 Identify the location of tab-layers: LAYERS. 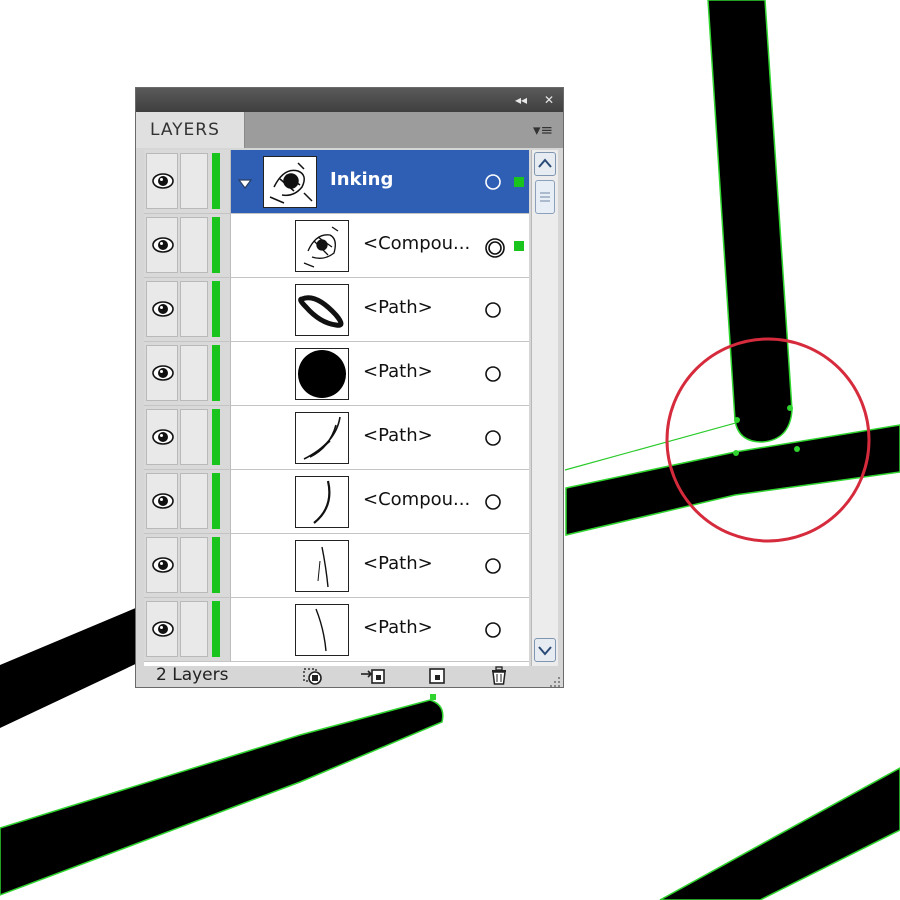
(190, 130).